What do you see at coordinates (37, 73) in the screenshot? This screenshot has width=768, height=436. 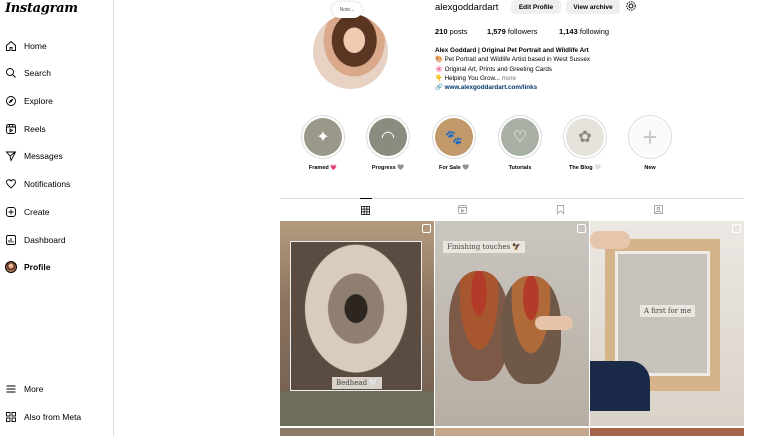 I see `sidebar-item-label: Search` at bounding box center [37, 73].